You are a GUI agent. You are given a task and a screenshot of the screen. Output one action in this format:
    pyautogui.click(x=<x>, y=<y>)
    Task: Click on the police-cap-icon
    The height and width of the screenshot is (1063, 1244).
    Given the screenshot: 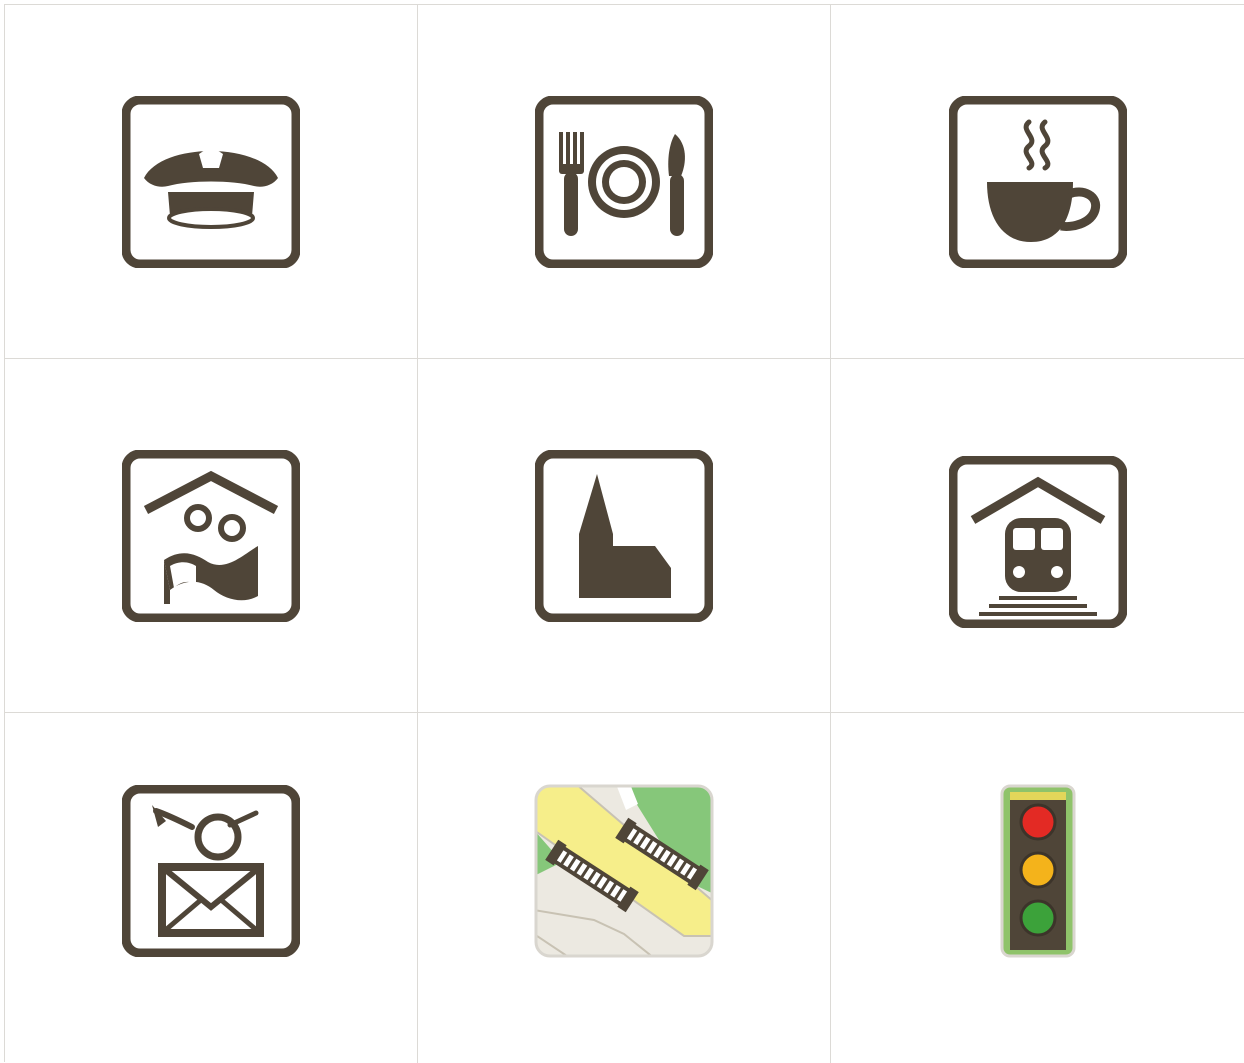 What is the action you would take?
    pyautogui.click(x=211, y=181)
    